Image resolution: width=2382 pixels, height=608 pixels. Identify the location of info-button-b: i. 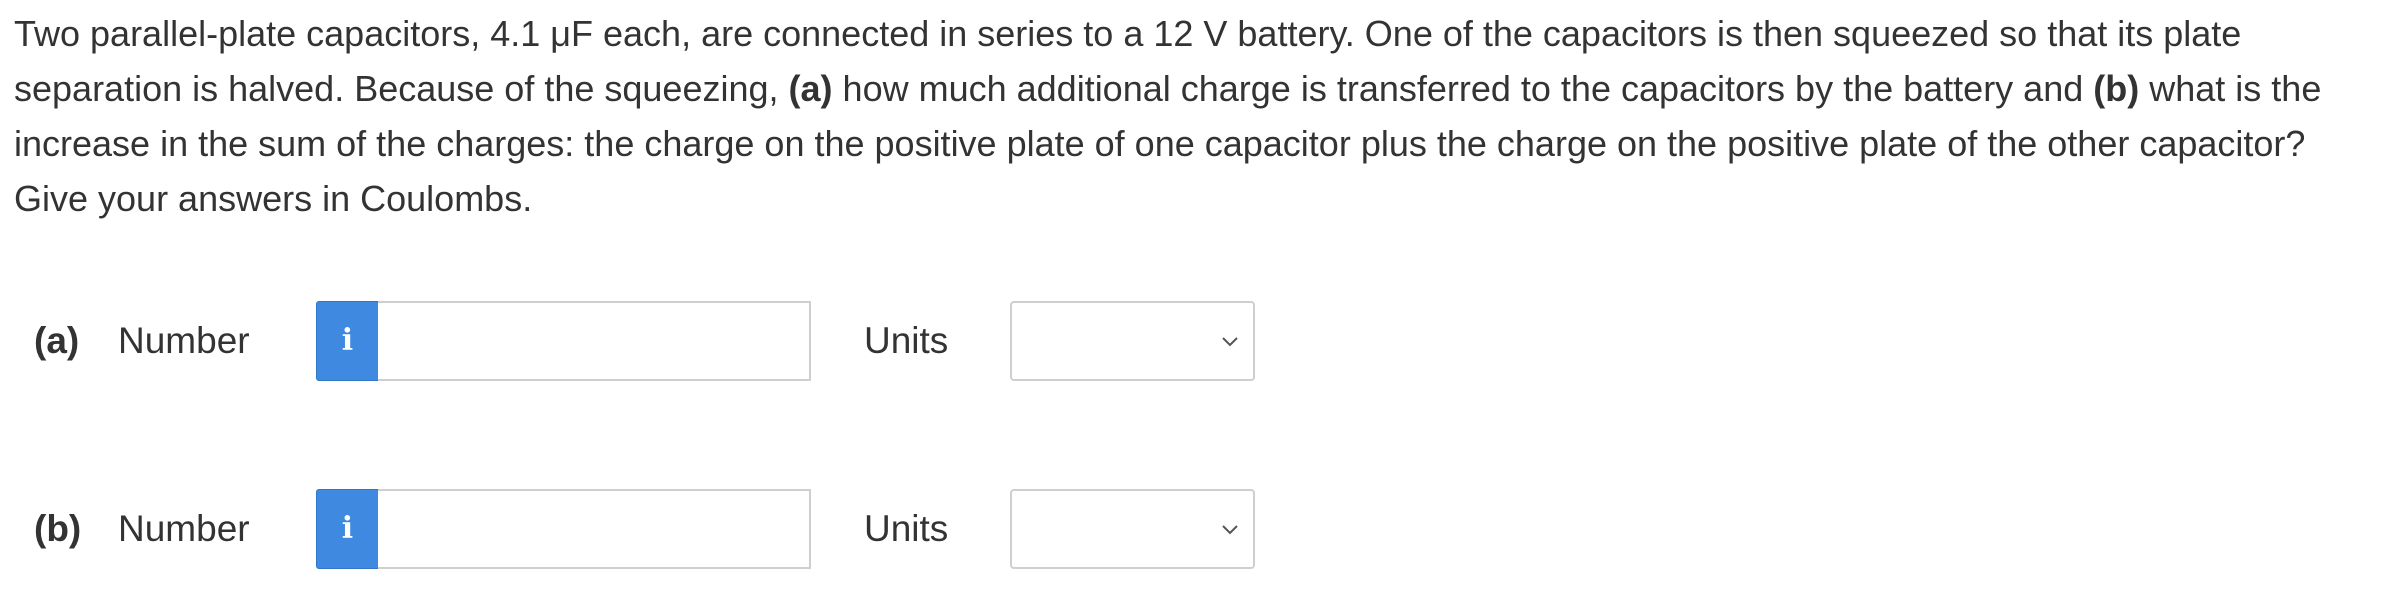
(347, 529).